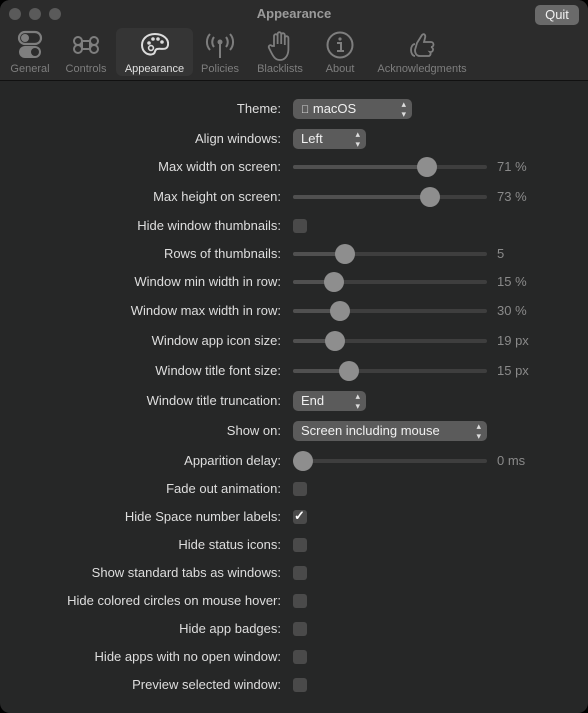  I want to click on setting-hide-space-labels: Hide Space number labels: ✓, so click(294, 517).